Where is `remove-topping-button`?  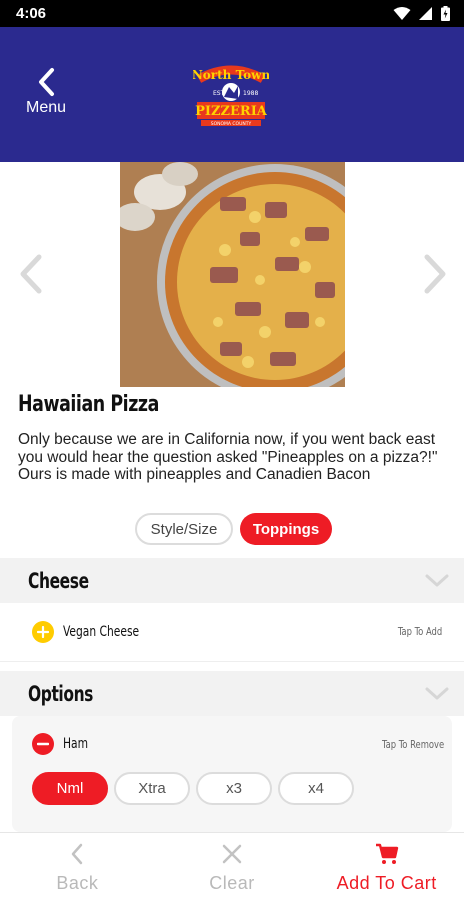
remove-topping-button is located at coordinates (43, 744).